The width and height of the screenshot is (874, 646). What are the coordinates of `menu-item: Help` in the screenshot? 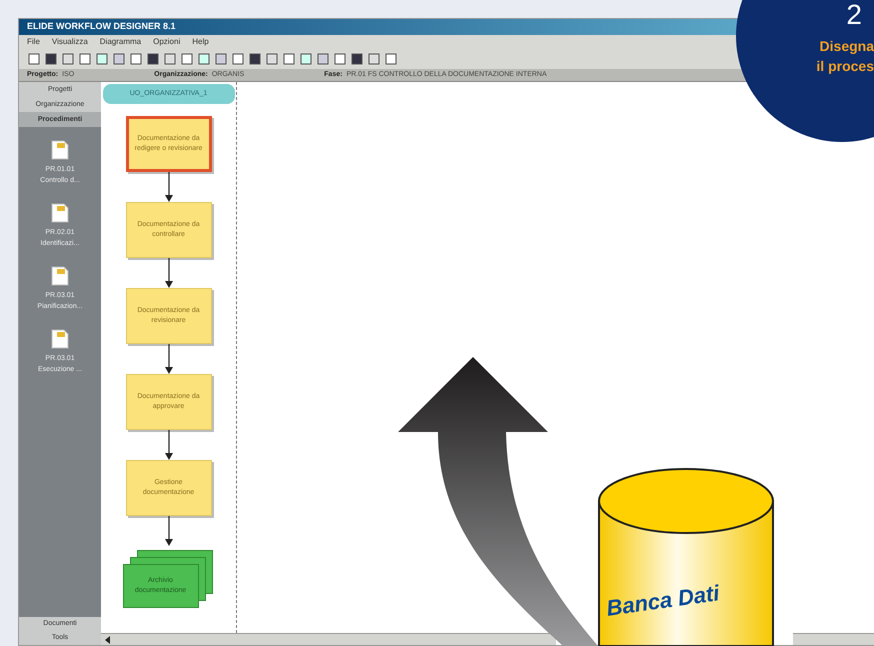 It's located at (200, 42).